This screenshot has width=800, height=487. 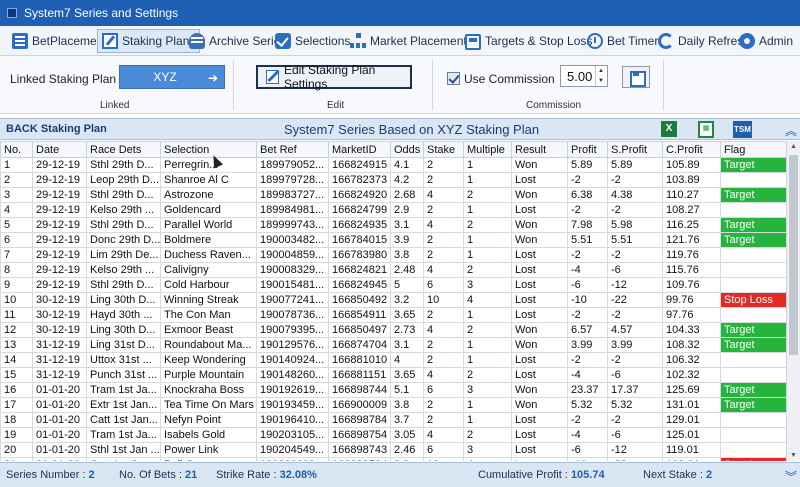 I want to click on edit-staking-plan-button: Edit Staking Plan Settings, so click(x=334, y=77).